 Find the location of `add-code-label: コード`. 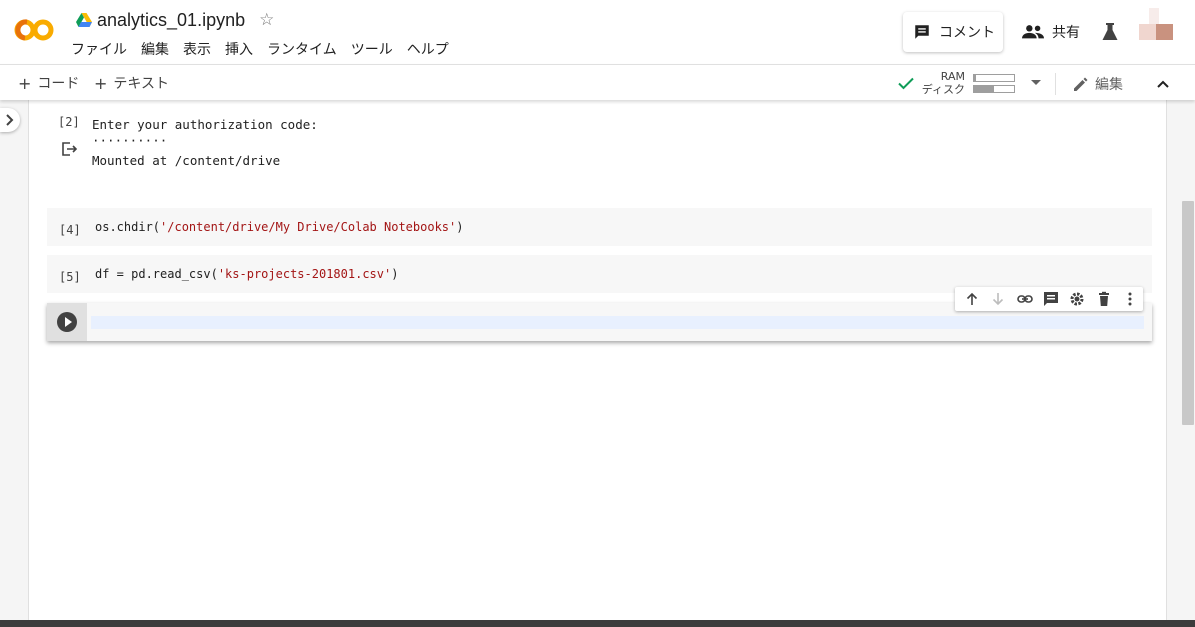

add-code-label: コード is located at coordinates (58, 84).